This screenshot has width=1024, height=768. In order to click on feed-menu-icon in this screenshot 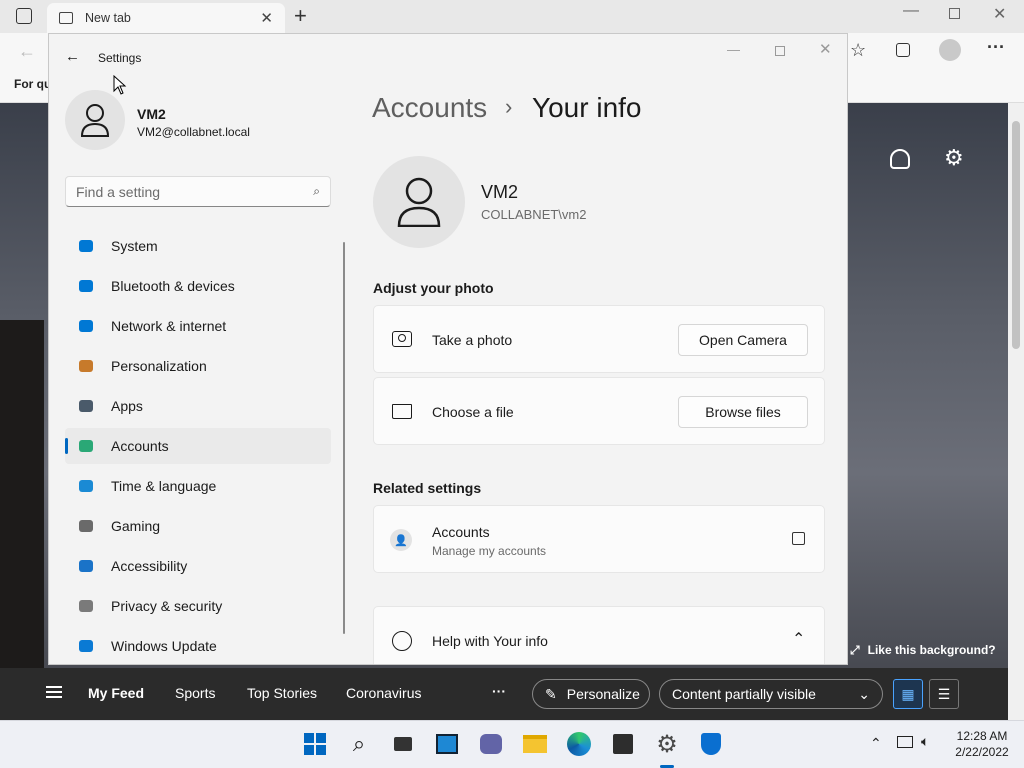, I will do `click(54, 692)`.